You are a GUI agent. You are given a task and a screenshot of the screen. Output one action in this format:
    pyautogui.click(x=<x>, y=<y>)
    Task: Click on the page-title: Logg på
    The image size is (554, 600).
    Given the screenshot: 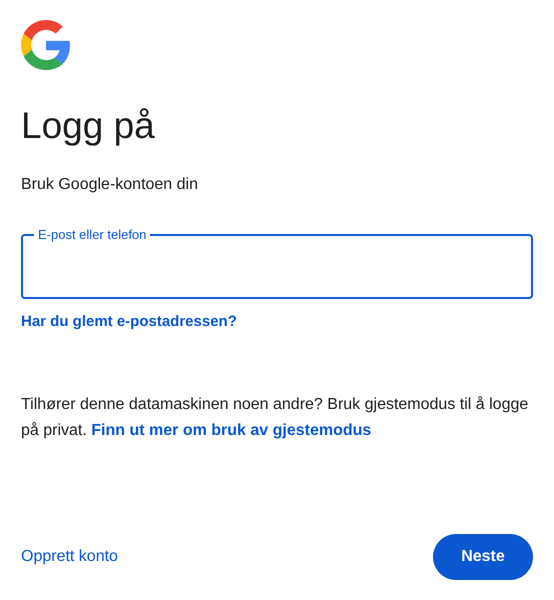 What is the action you would take?
    pyautogui.click(x=88, y=126)
    